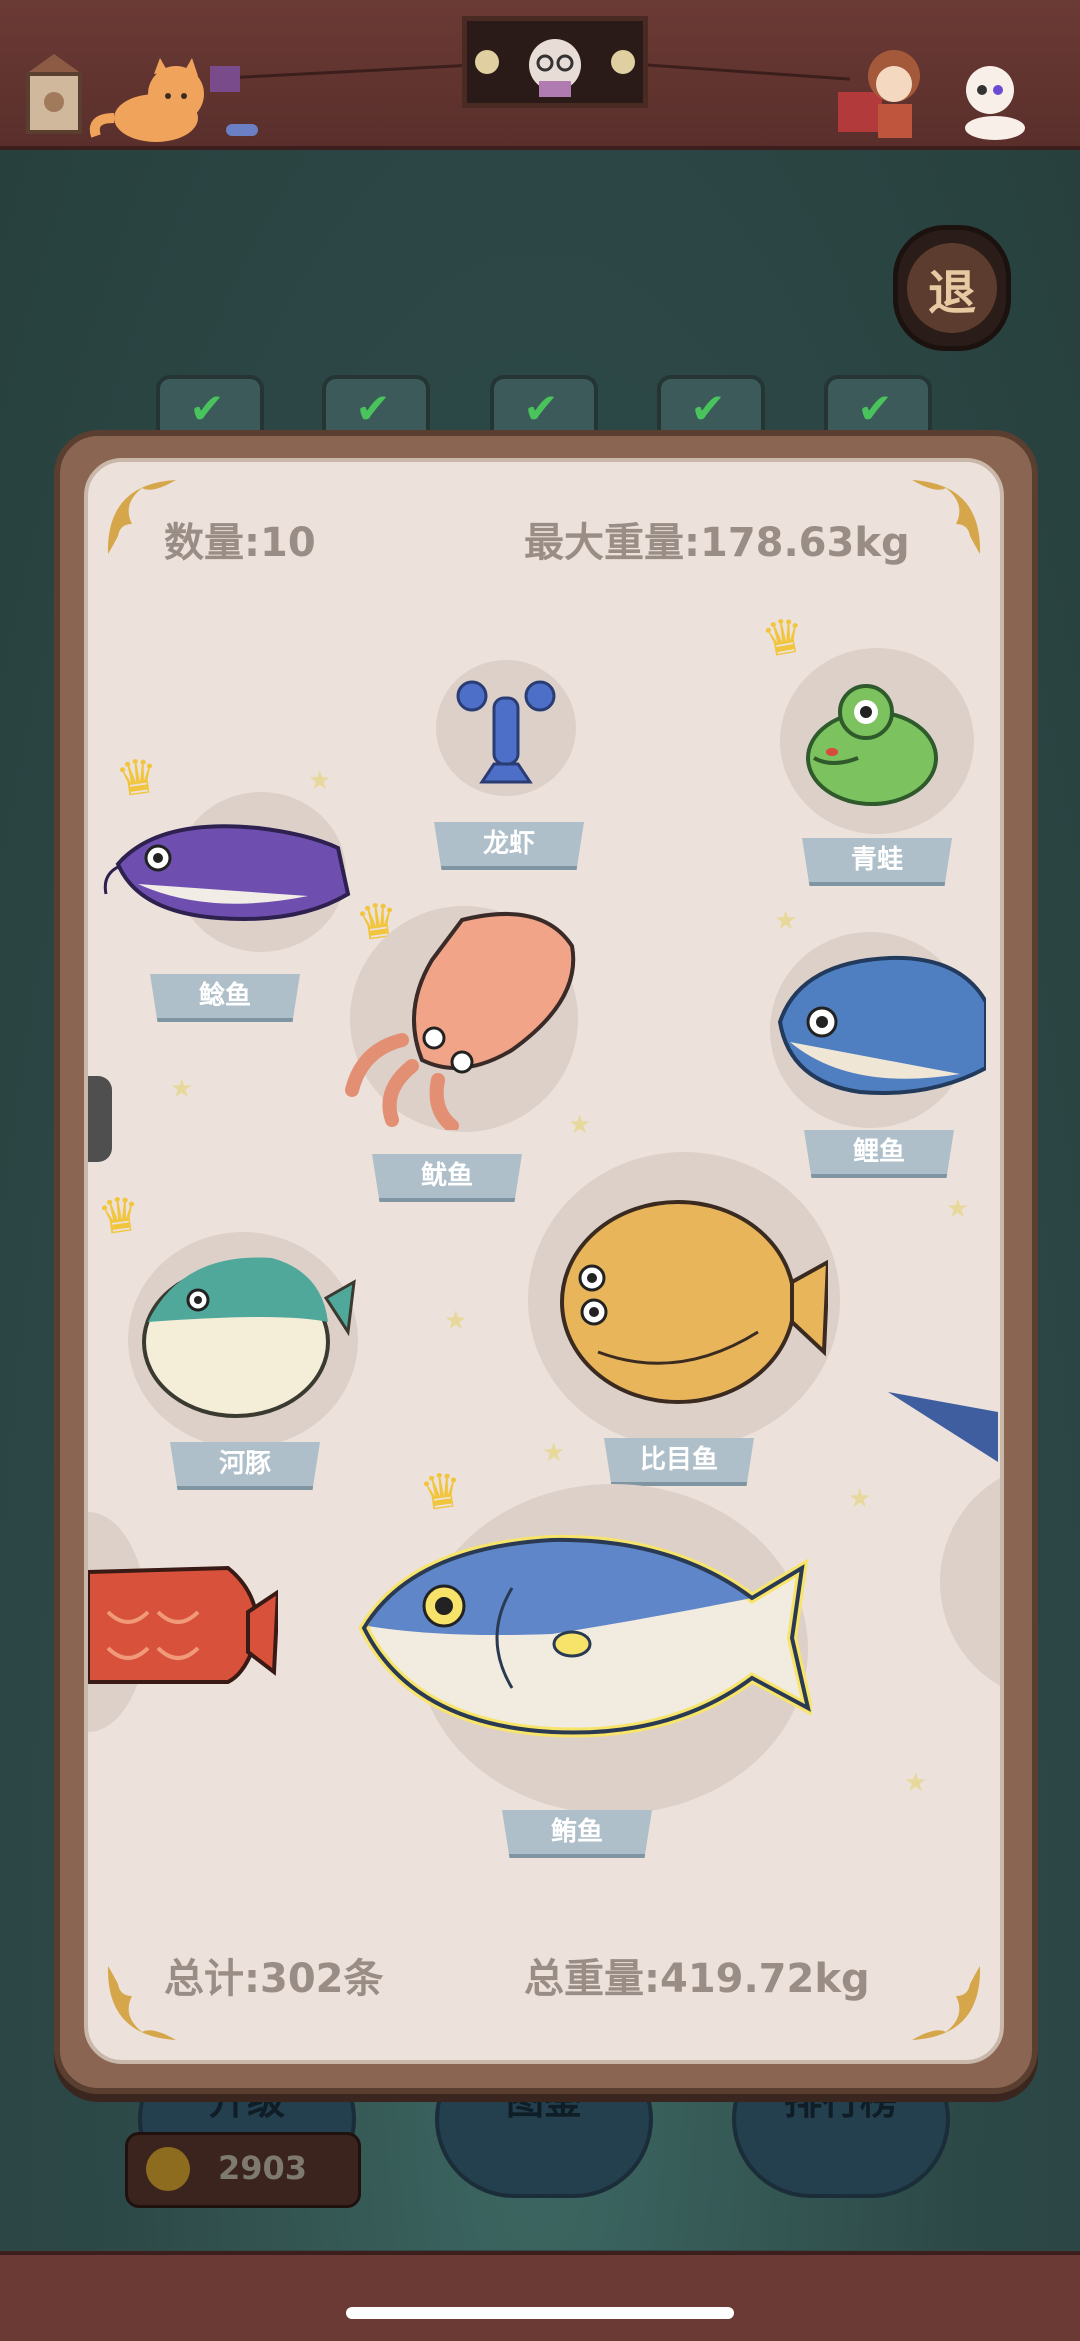  What do you see at coordinates (582, 1638) in the screenshot?
I see `tuna-icon` at bounding box center [582, 1638].